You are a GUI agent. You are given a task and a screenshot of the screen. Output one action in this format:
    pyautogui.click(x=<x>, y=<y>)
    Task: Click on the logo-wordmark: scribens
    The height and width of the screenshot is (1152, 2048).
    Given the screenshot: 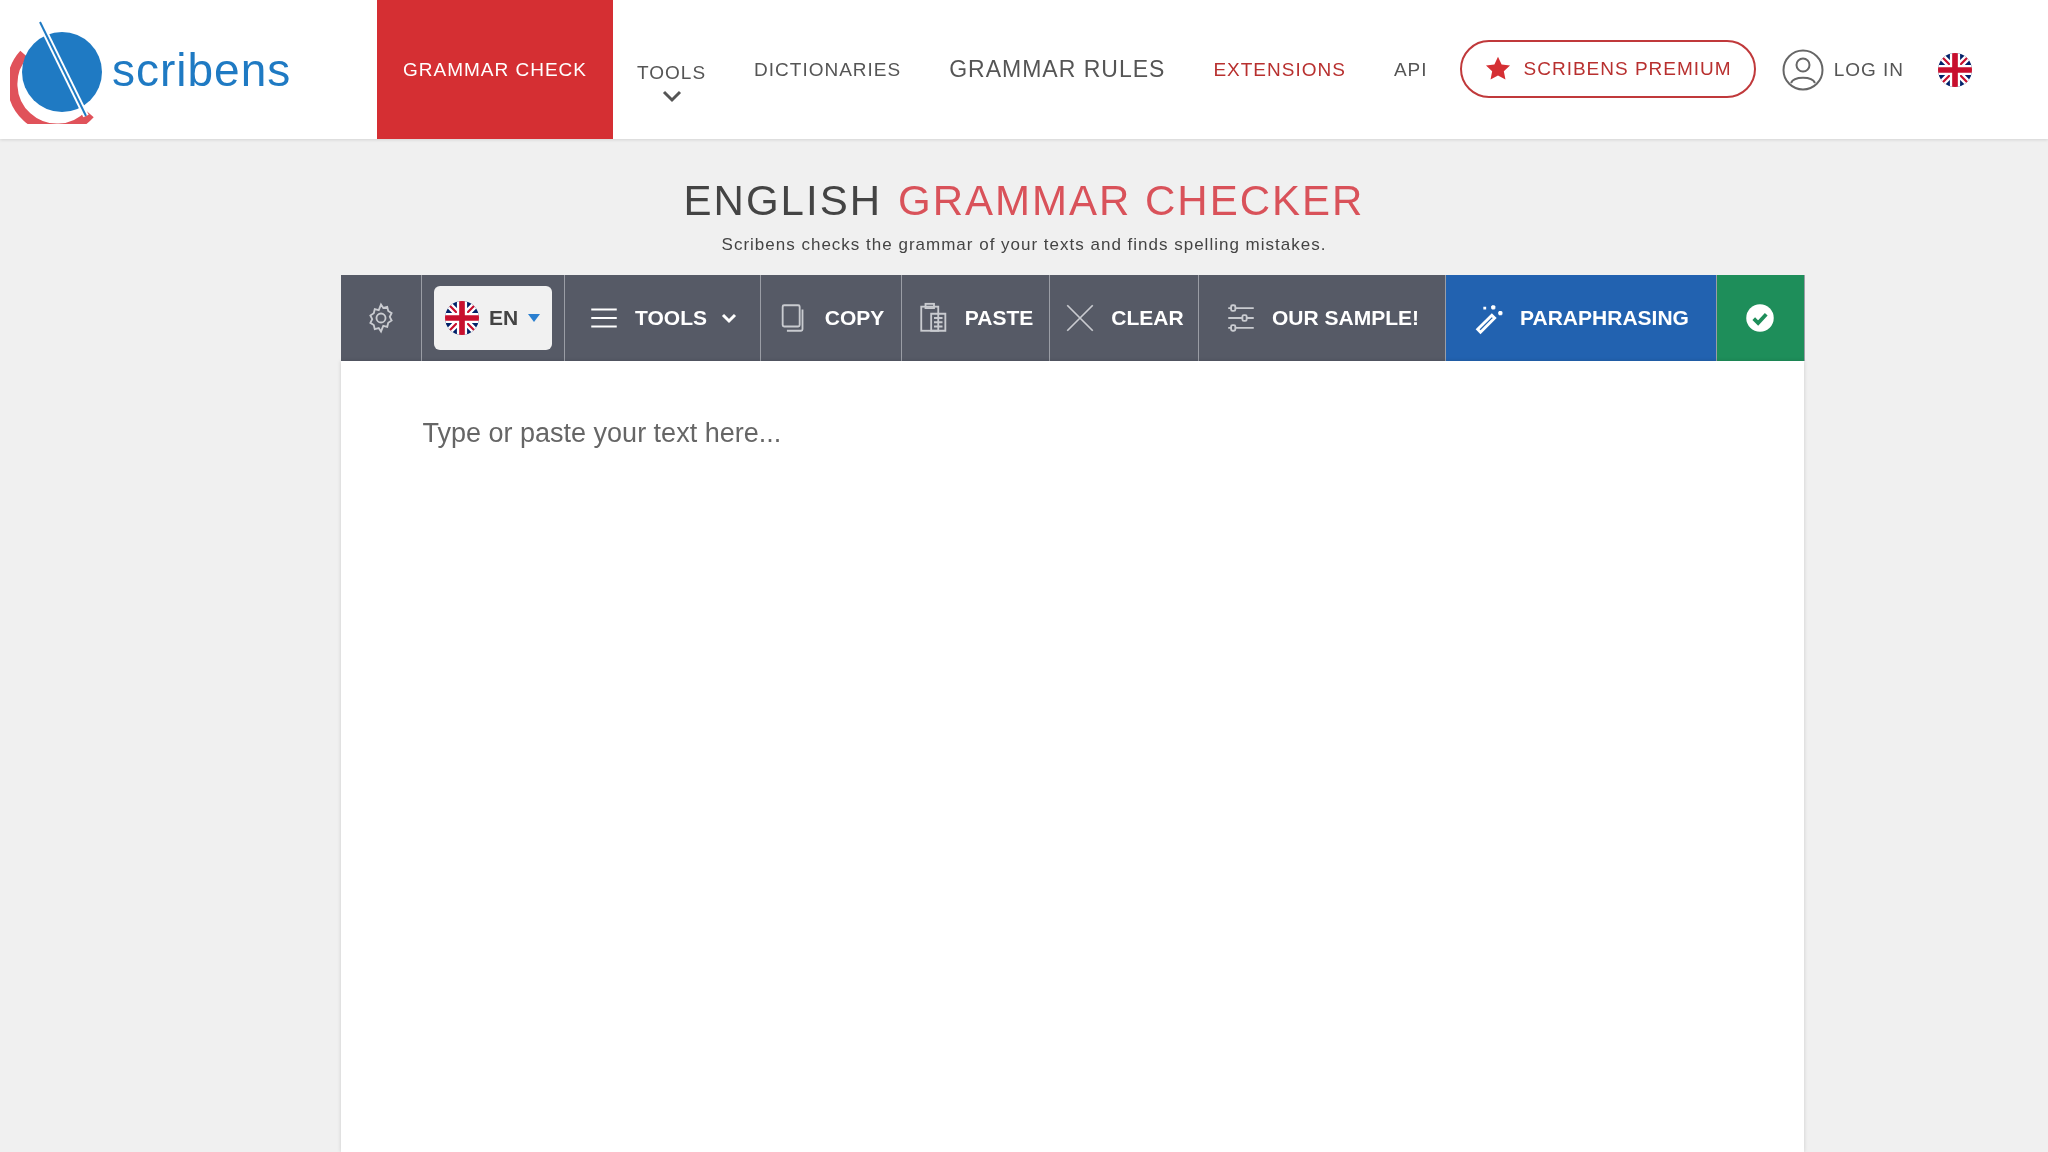 What is the action you would take?
    pyautogui.click(x=202, y=69)
    